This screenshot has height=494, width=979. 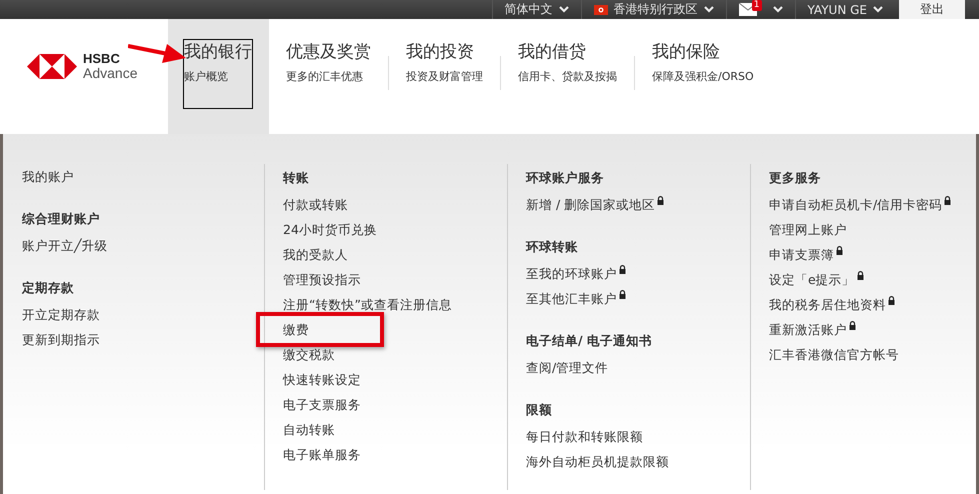 I want to click on menu-link: 付款或转账, so click(x=315, y=204).